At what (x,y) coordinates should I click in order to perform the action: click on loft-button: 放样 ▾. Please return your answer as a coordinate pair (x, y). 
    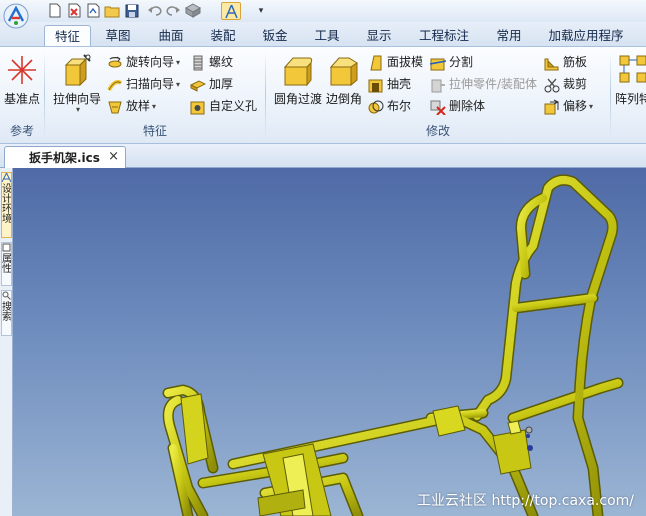
    Looking at the image, I should click on (131, 106).